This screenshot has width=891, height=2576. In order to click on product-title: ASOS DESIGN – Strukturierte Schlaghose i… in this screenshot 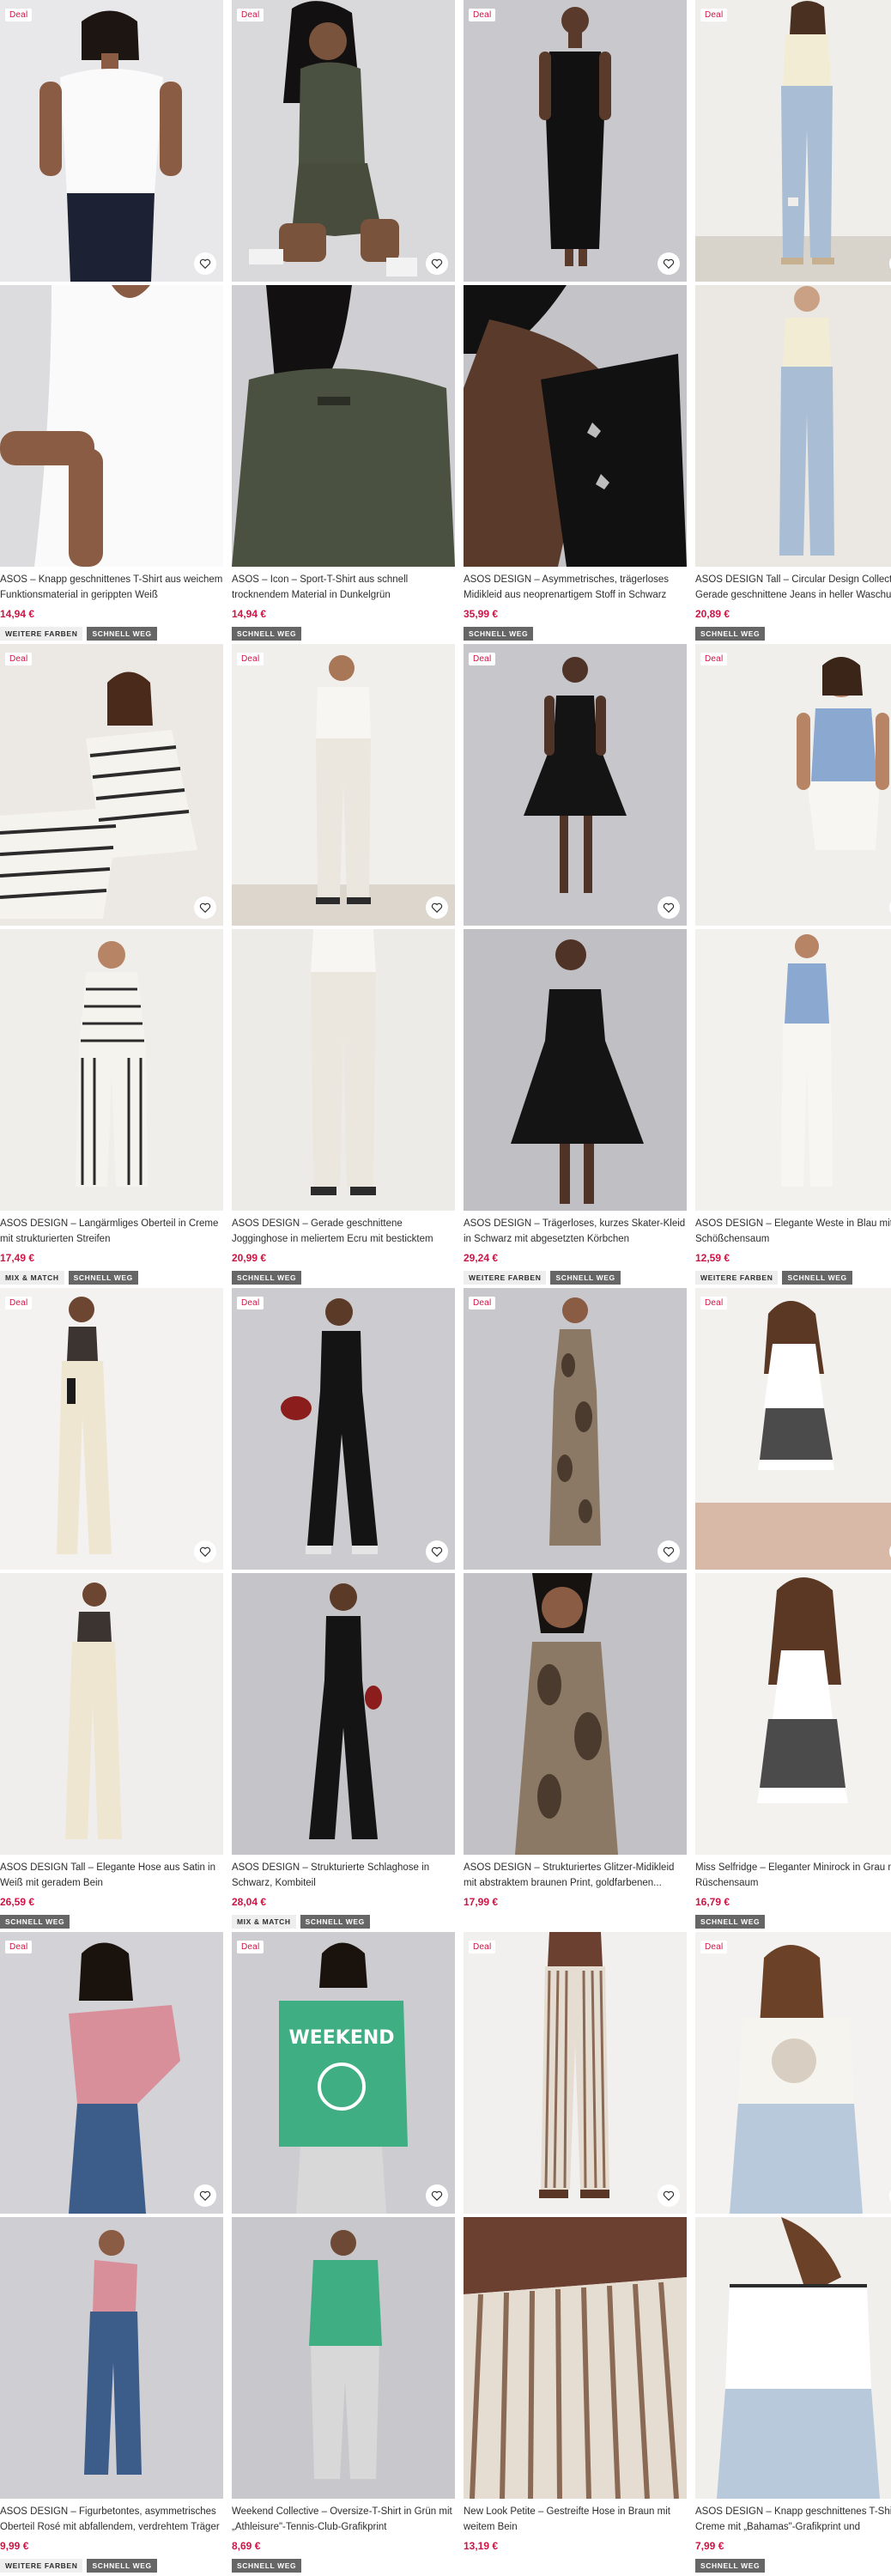, I will do `click(344, 1875)`.